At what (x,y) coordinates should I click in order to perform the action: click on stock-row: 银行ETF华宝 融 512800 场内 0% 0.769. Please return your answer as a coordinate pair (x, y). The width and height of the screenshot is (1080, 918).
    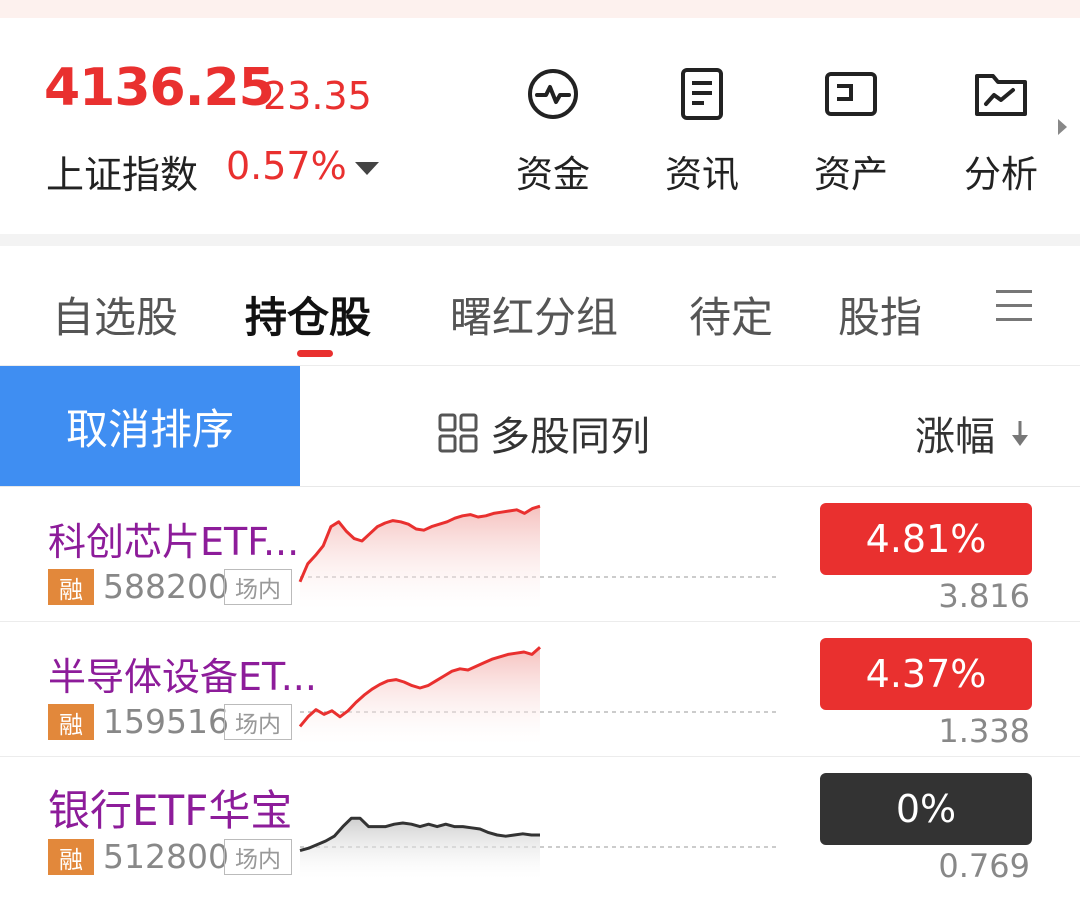
    Looking at the image, I should click on (540, 824).